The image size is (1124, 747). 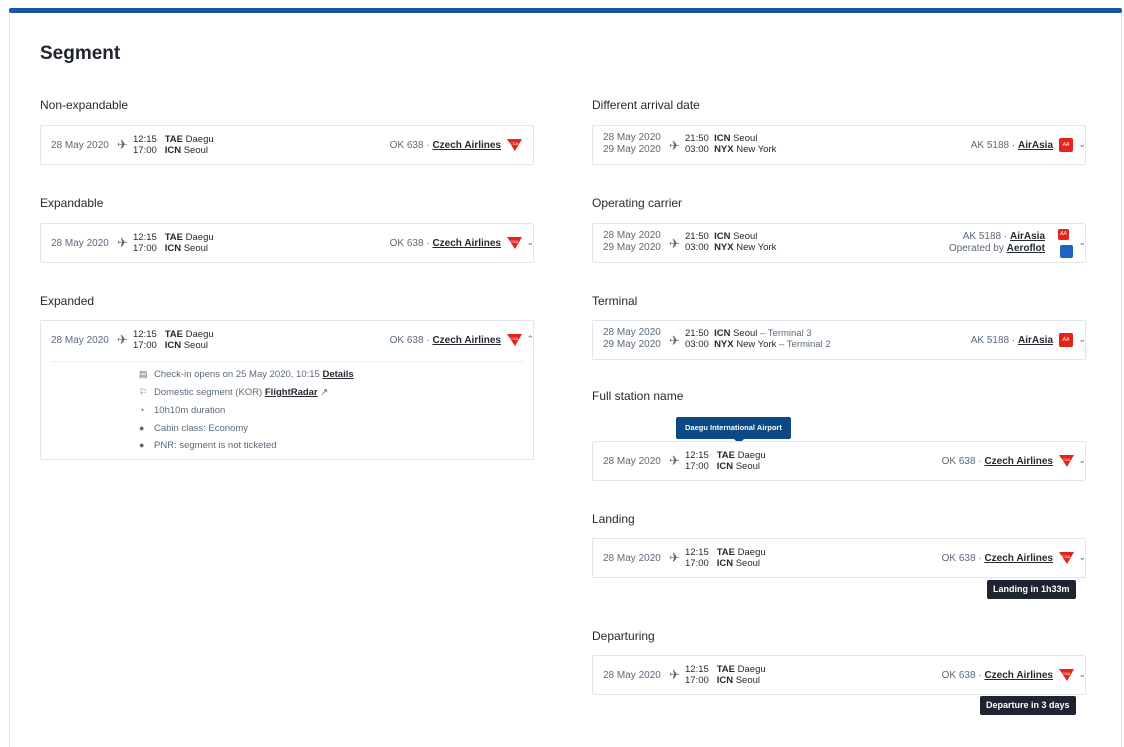 What do you see at coordinates (193, 428) in the screenshot?
I see `detail-cabin: ● Cabin class: Economy` at bounding box center [193, 428].